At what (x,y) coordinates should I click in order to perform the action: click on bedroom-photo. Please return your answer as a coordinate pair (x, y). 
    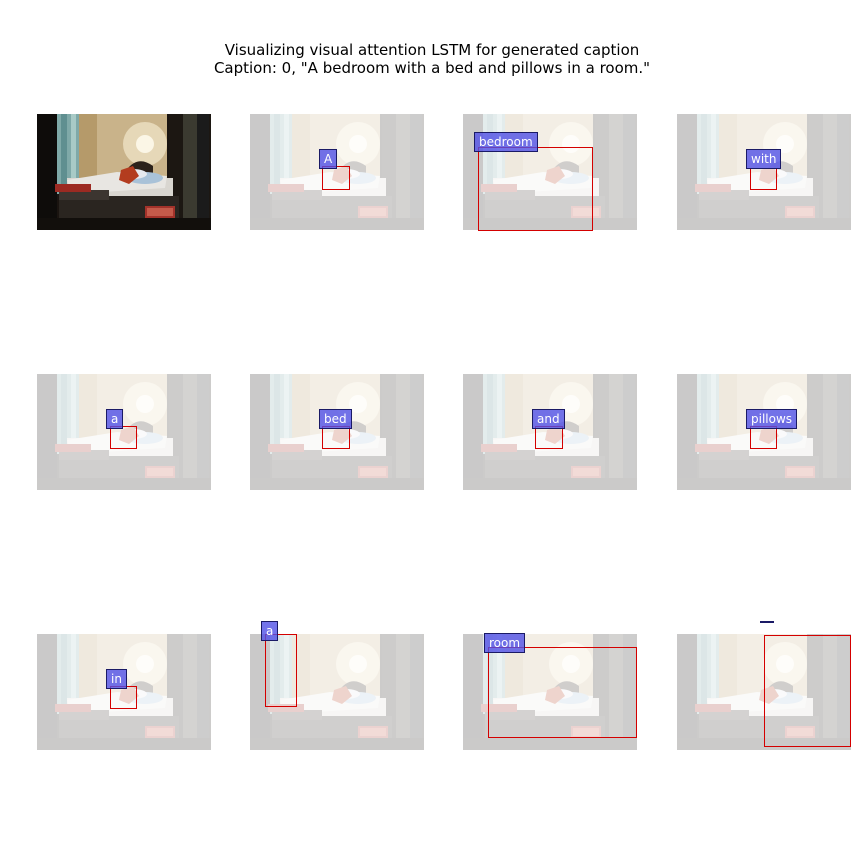
    Looking at the image, I should click on (124, 172).